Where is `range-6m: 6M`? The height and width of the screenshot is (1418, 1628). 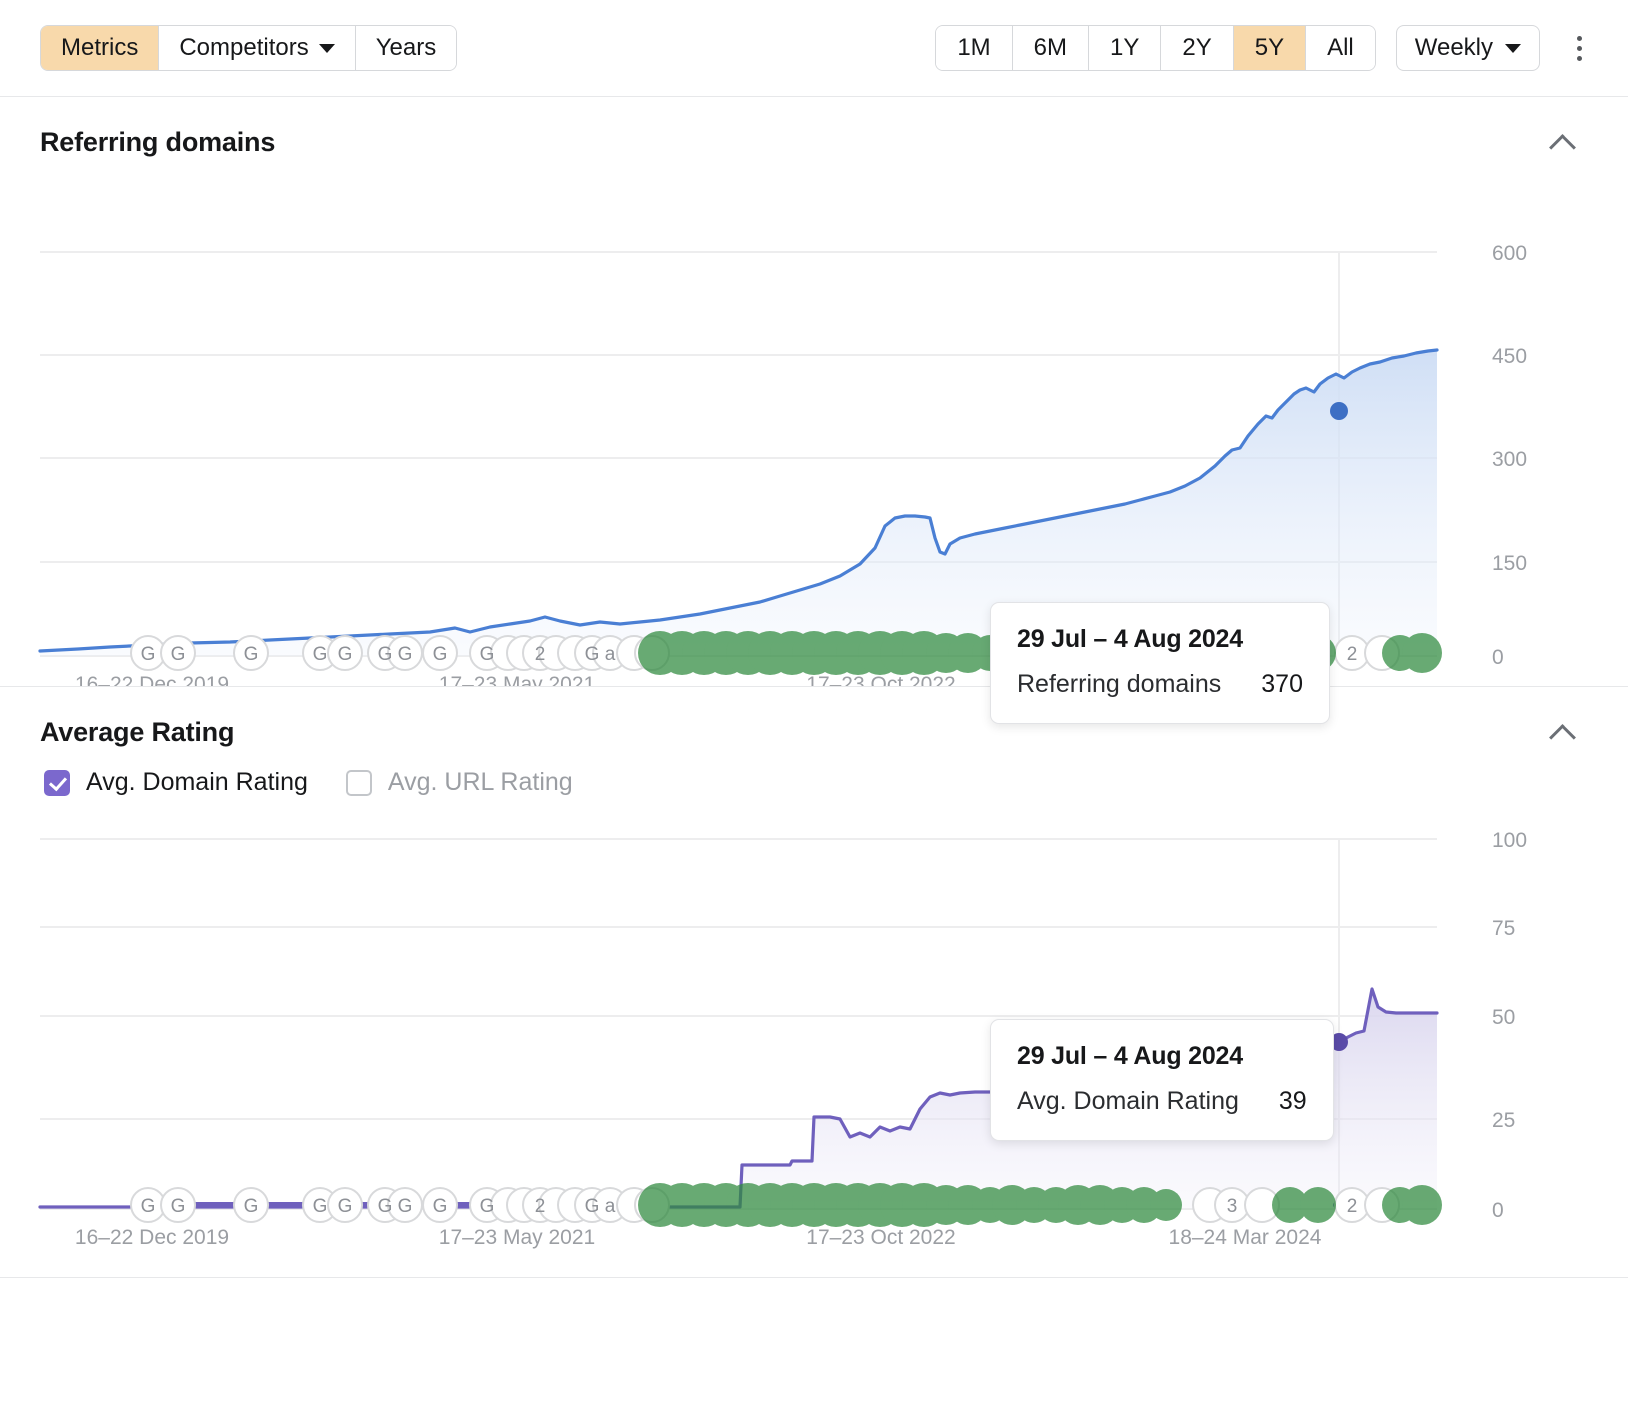 range-6m: 6M is located at coordinates (1050, 48).